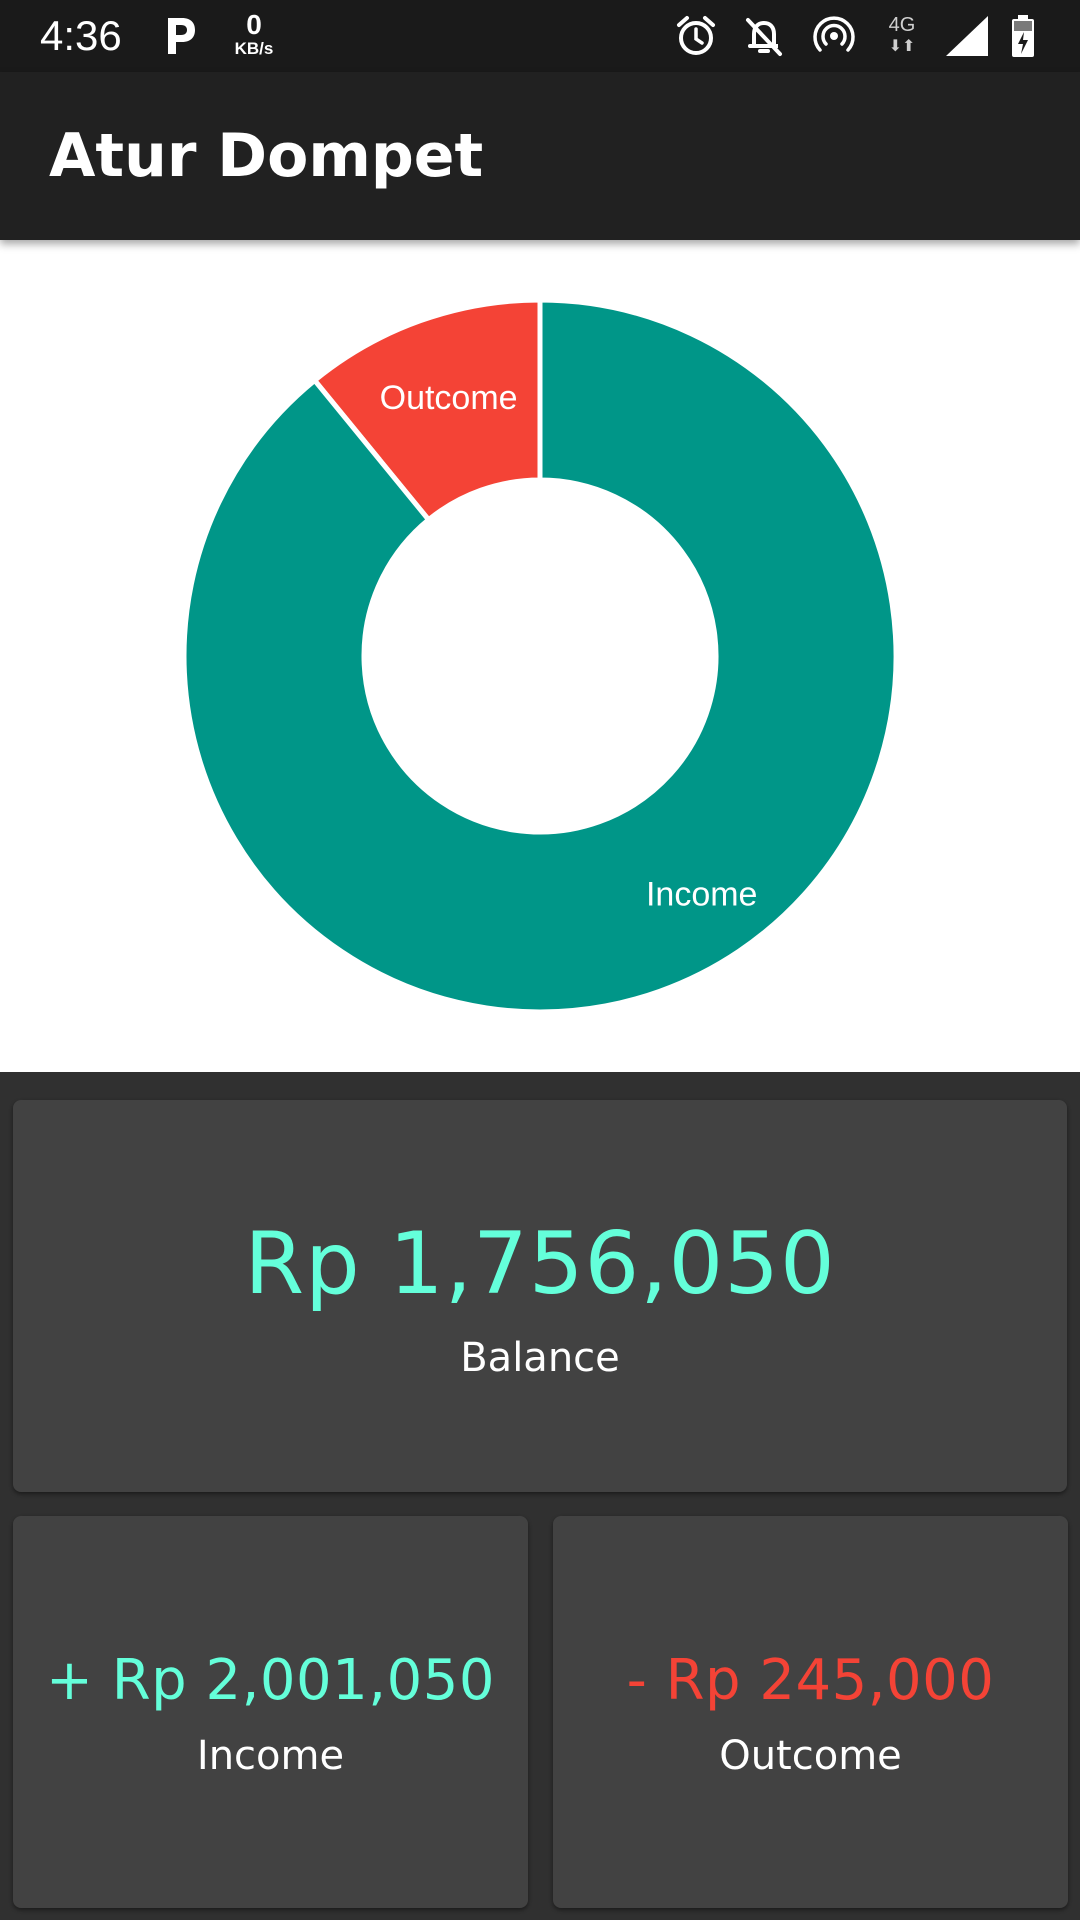  I want to click on notifications-off-icon, so click(764, 37).